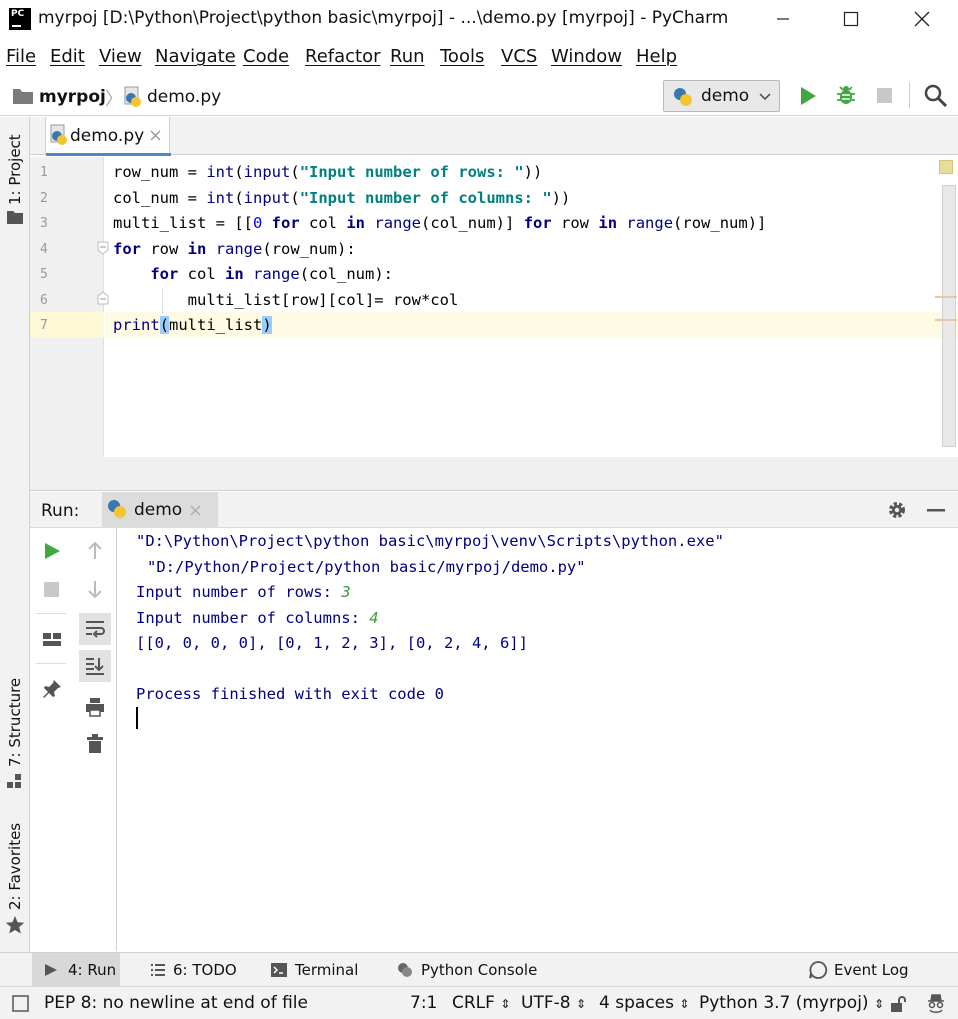 The width and height of the screenshot is (958, 1019). What do you see at coordinates (192, 325) in the screenshot?
I see `code-line-7: print(multi_list)` at bounding box center [192, 325].